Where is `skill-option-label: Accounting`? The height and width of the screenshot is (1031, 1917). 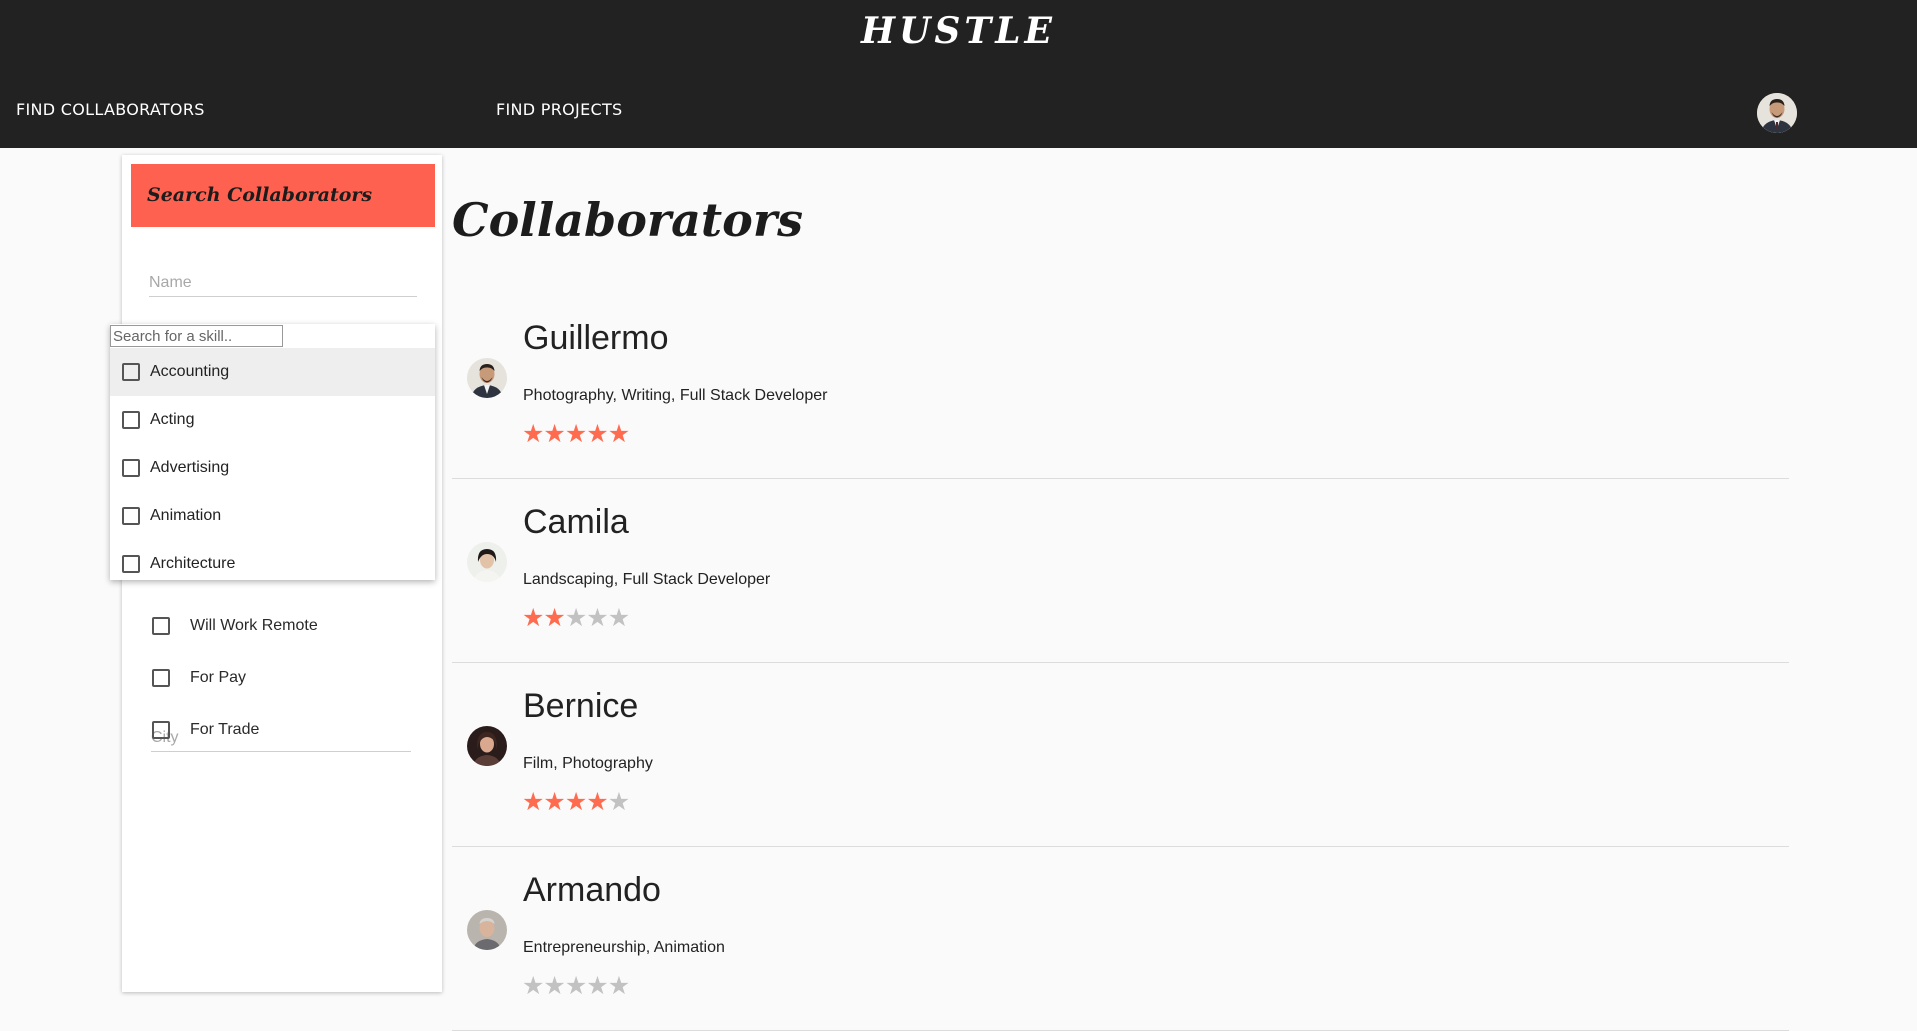 skill-option-label: Accounting is located at coordinates (190, 371).